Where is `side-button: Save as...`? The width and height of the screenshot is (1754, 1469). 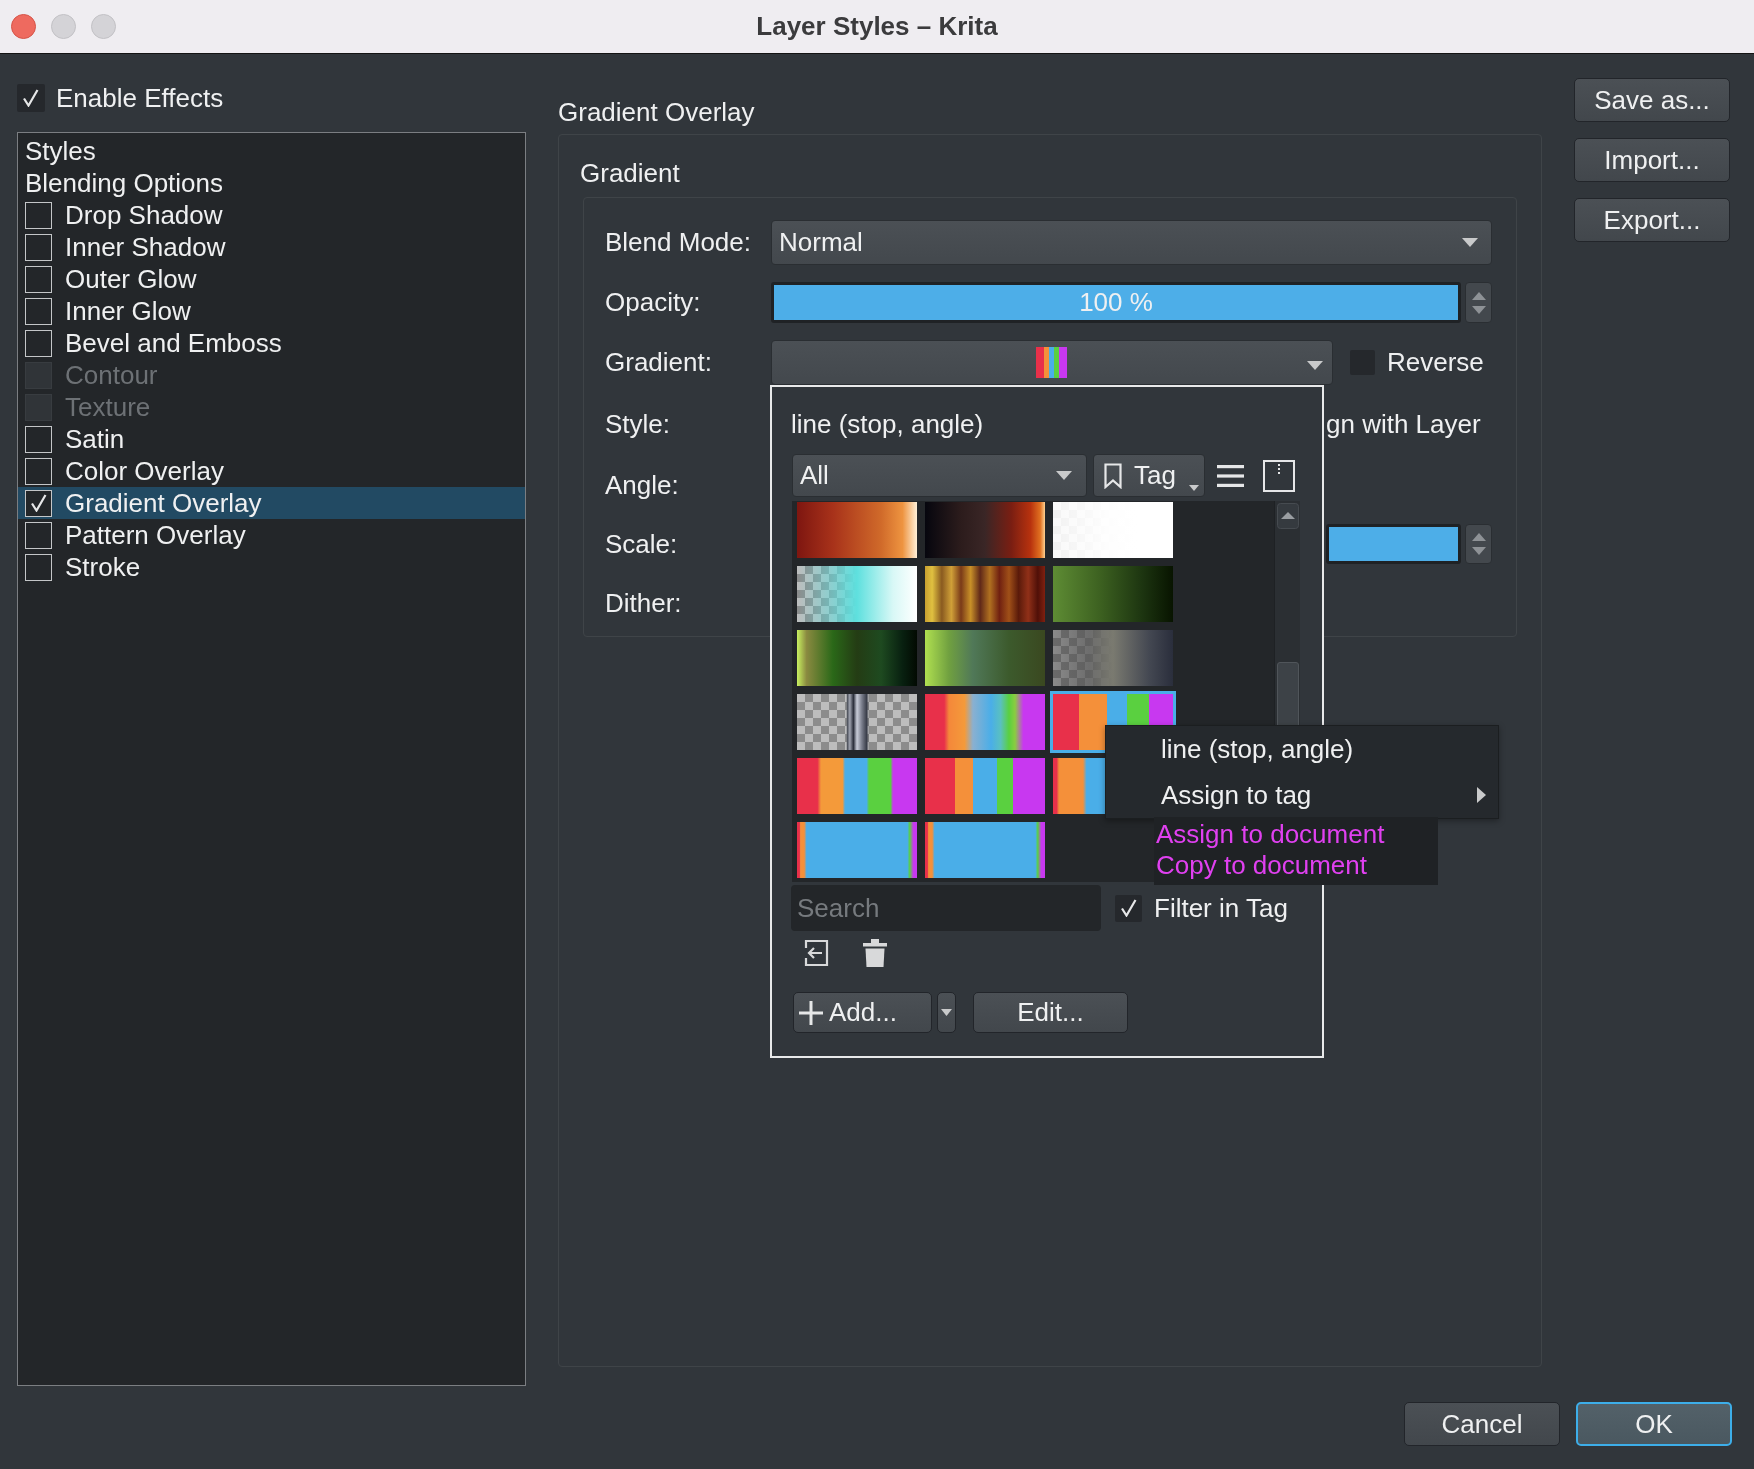 side-button: Save as... is located at coordinates (1652, 100).